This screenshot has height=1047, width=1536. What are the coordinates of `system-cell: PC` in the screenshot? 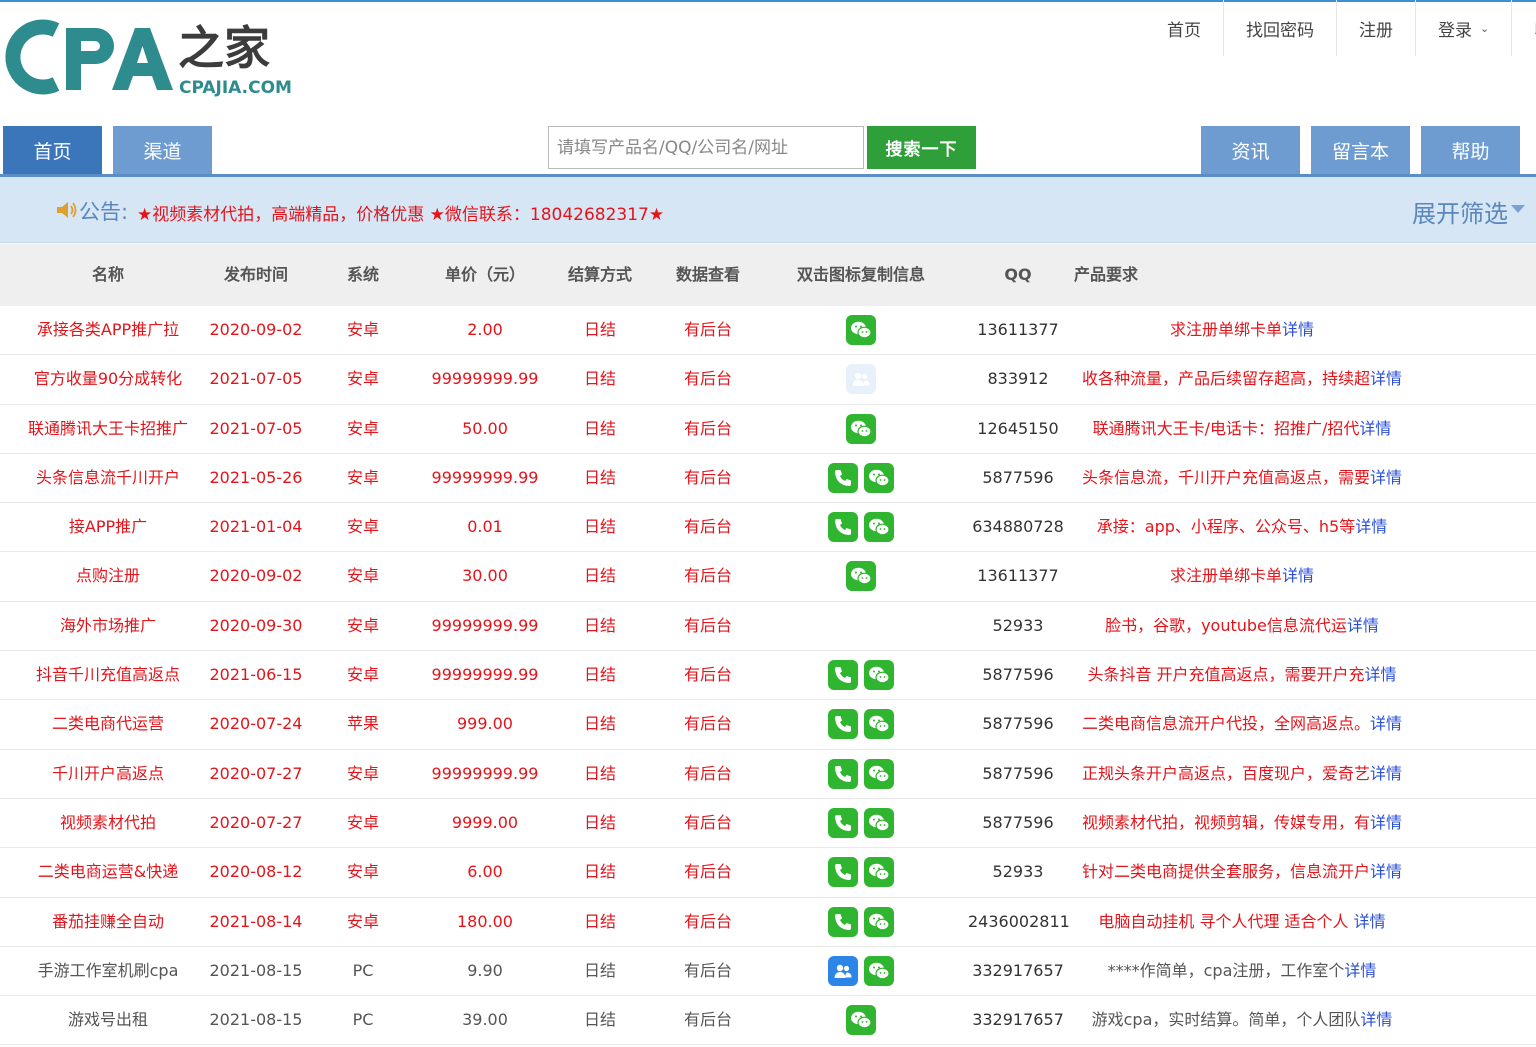 It's located at (363, 970).